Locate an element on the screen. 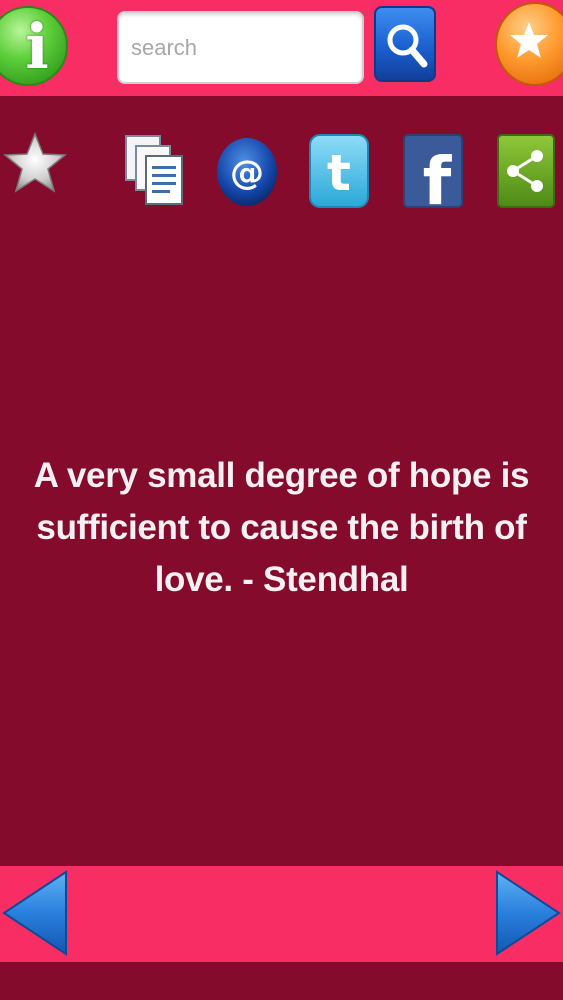 This screenshot has width=563, height=1000. magnifier-icon is located at coordinates (407, 46).